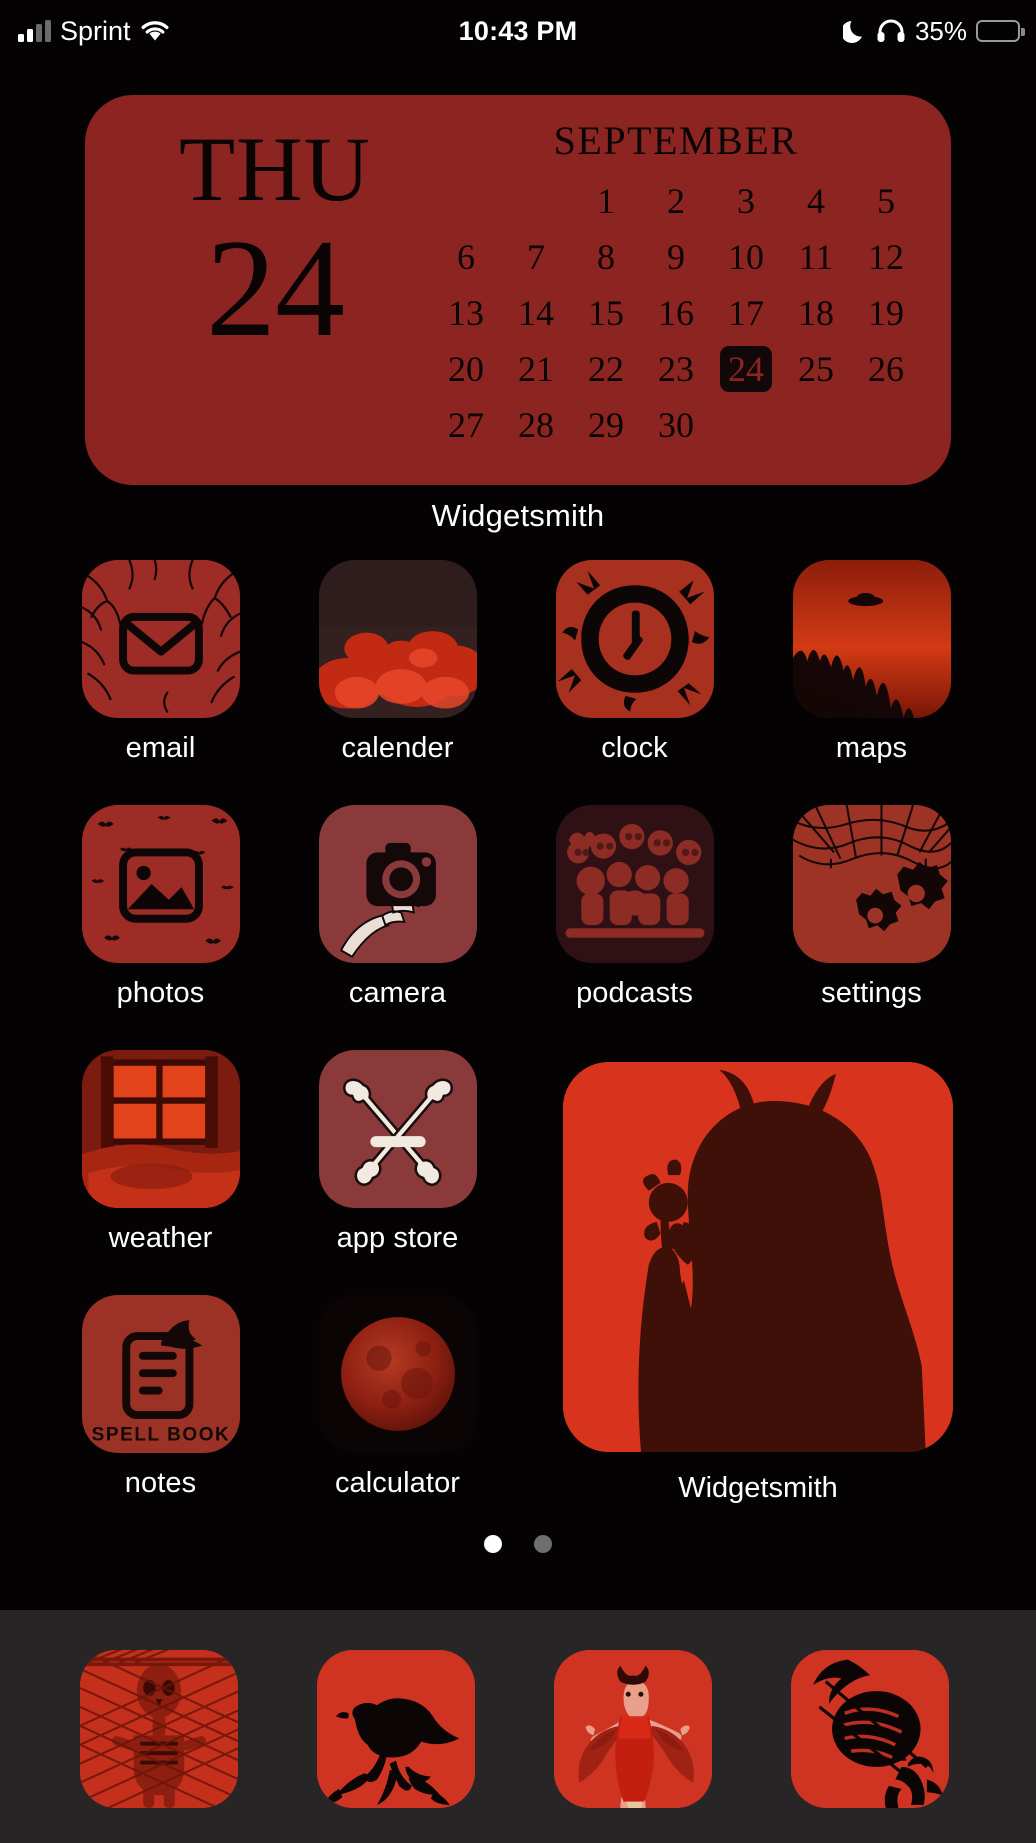  I want to click on app-notes: SPELL BOOK notes, so click(160, 1397).